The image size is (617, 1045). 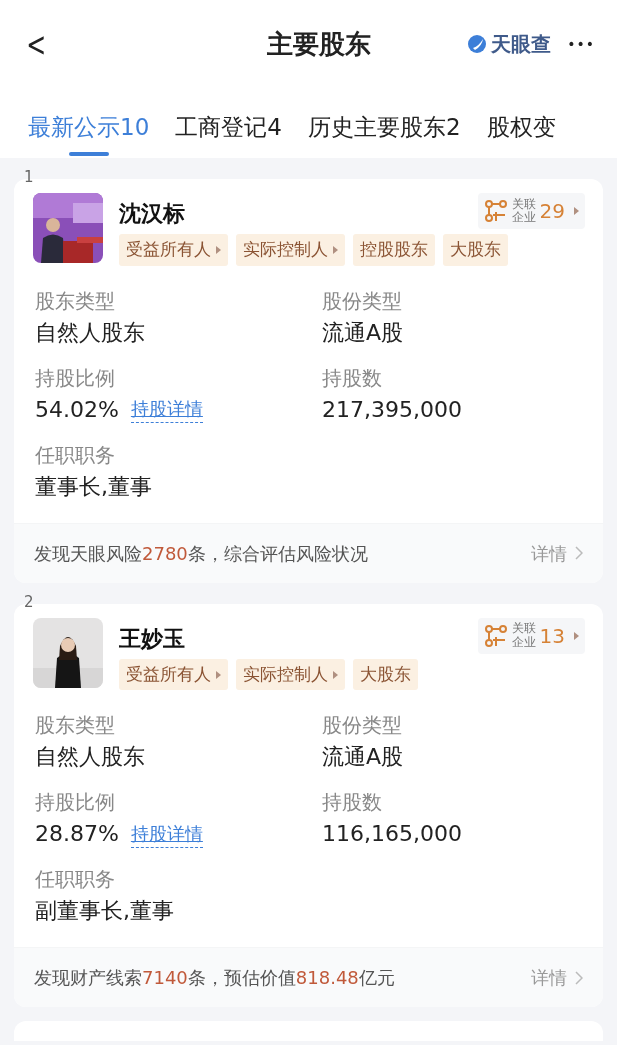 What do you see at coordinates (552, 636) in the screenshot?
I see `count: 13` at bounding box center [552, 636].